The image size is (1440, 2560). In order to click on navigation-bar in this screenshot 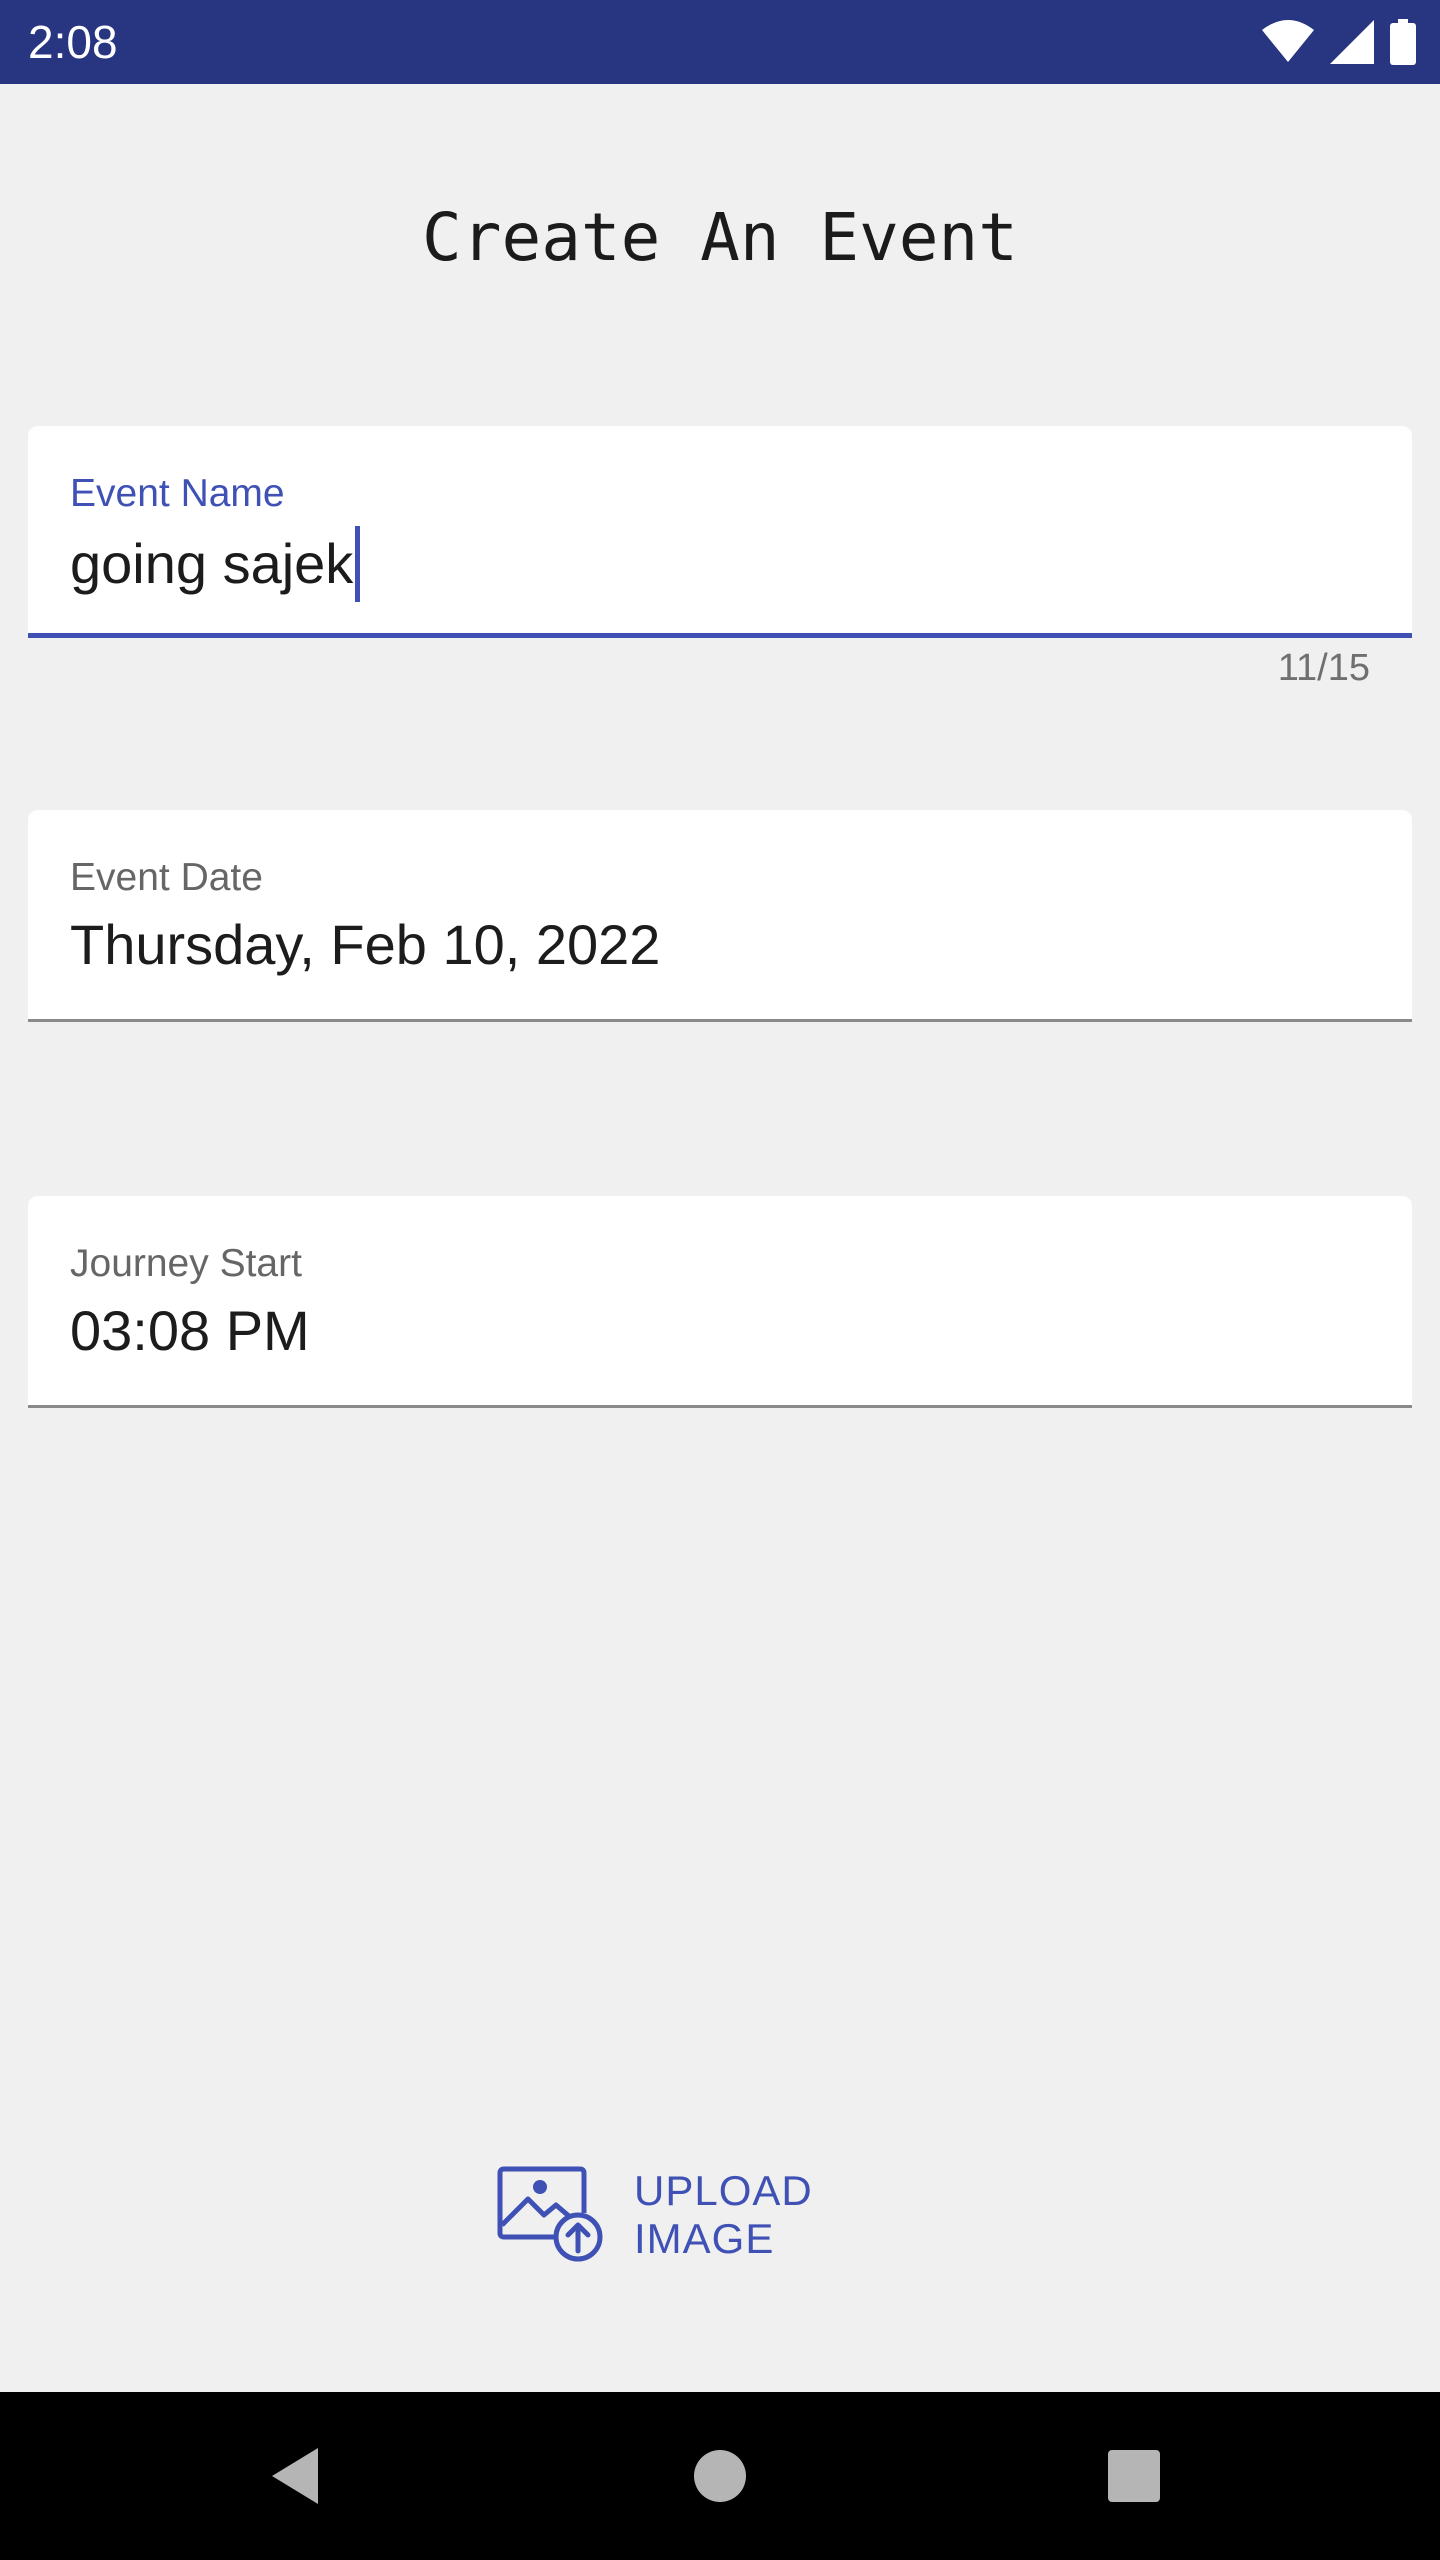, I will do `click(720, 2476)`.